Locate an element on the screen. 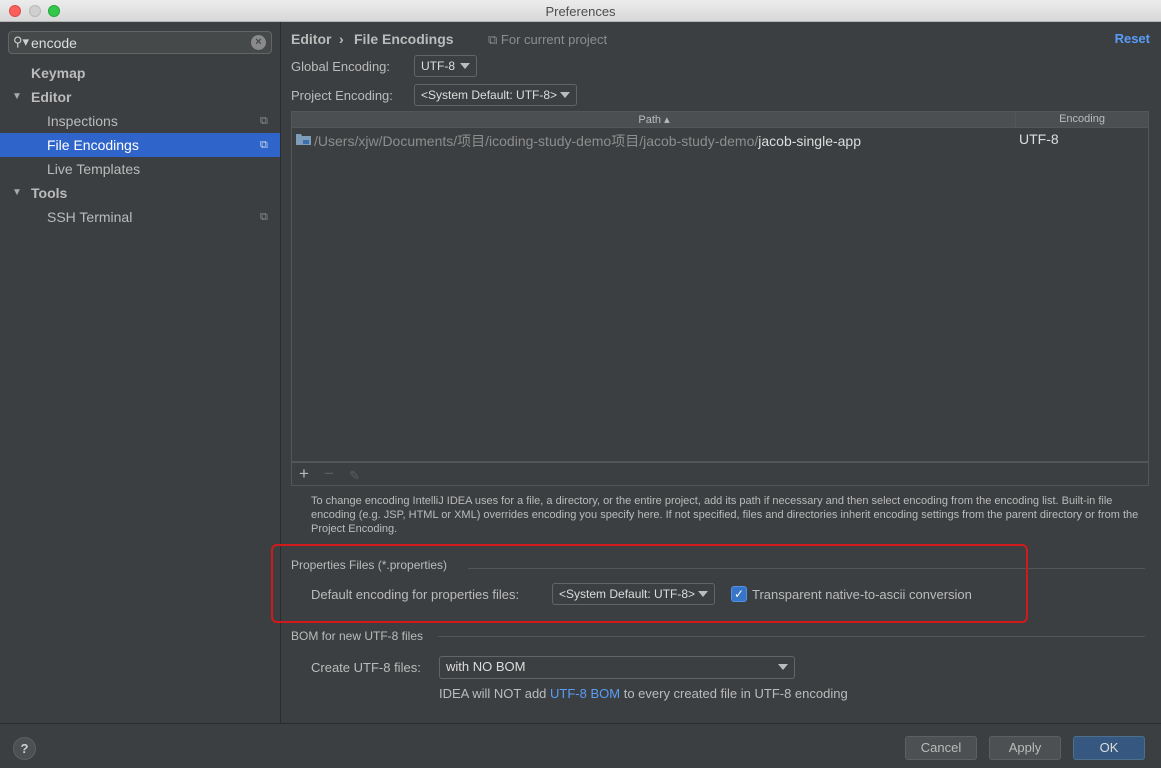 This screenshot has height=768, width=1161. sidebar-item-label: Live Templates is located at coordinates (94, 169).